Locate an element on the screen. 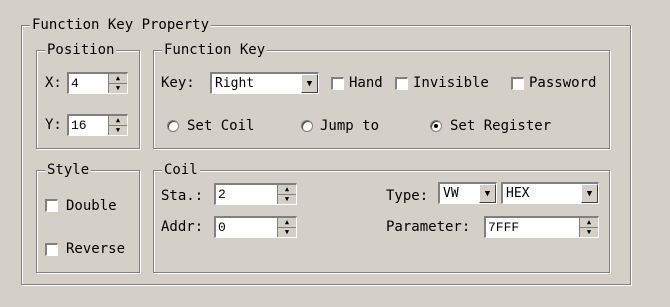 The width and height of the screenshot is (670, 307). invisible-label: Invisible is located at coordinates (451, 83).